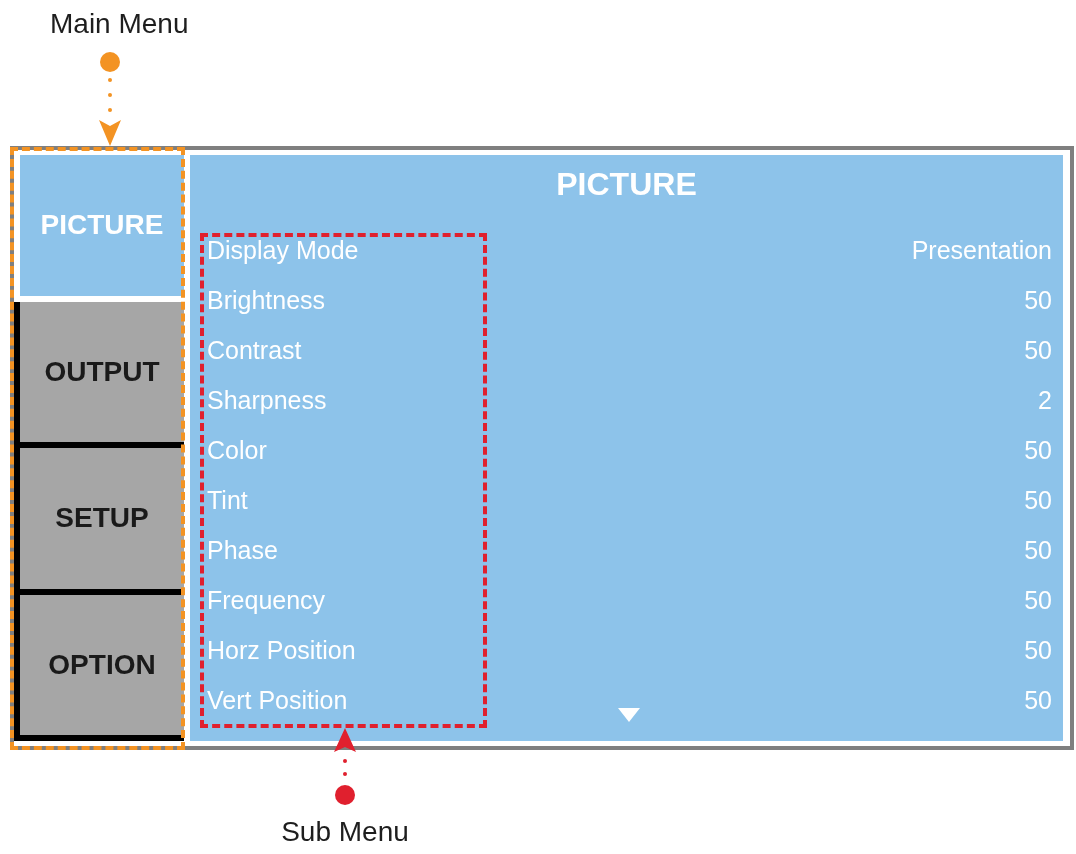  What do you see at coordinates (981, 250) in the screenshot?
I see `setting-value: Presentation` at bounding box center [981, 250].